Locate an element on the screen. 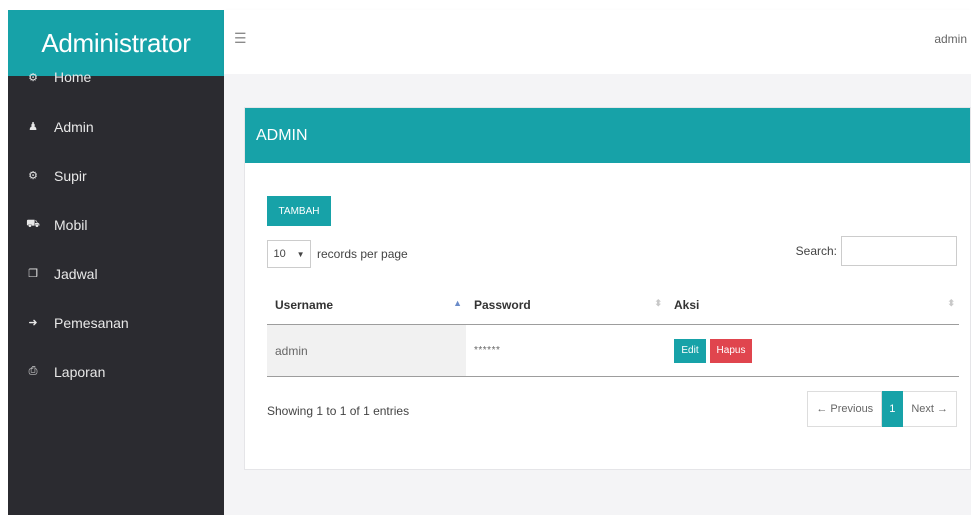  delete-button: Hapus is located at coordinates (731, 350).